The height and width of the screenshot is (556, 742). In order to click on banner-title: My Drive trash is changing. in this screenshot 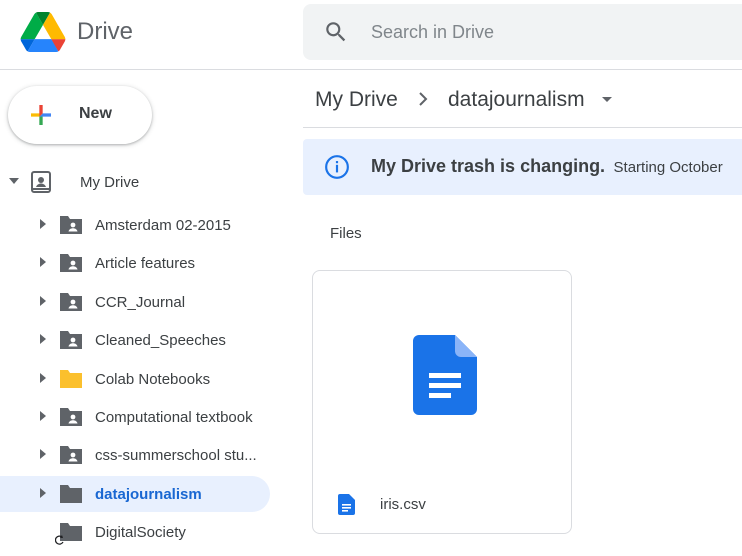, I will do `click(488, 166)`.